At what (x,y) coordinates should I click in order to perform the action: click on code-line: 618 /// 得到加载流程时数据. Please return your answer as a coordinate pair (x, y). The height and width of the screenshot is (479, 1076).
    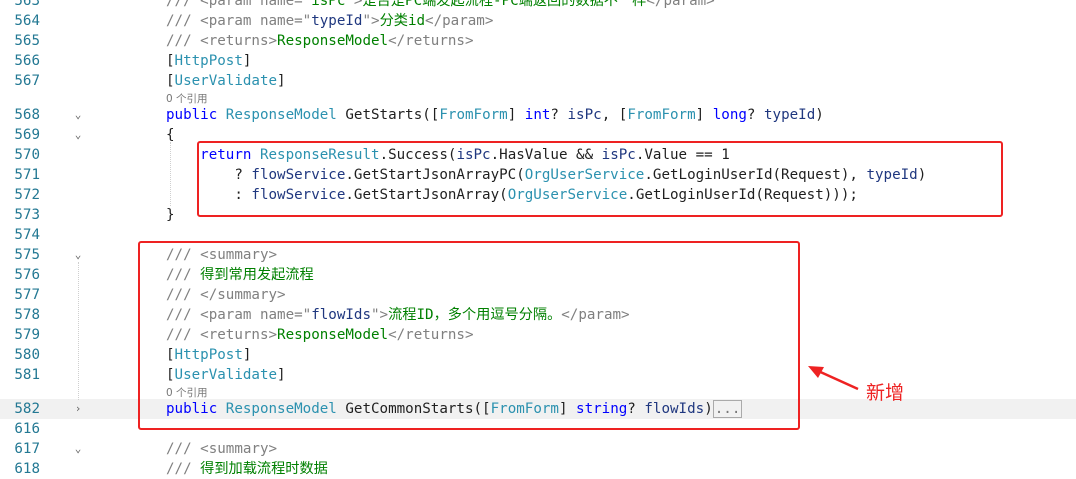
    Looking at the image, I should click on (538, 469).